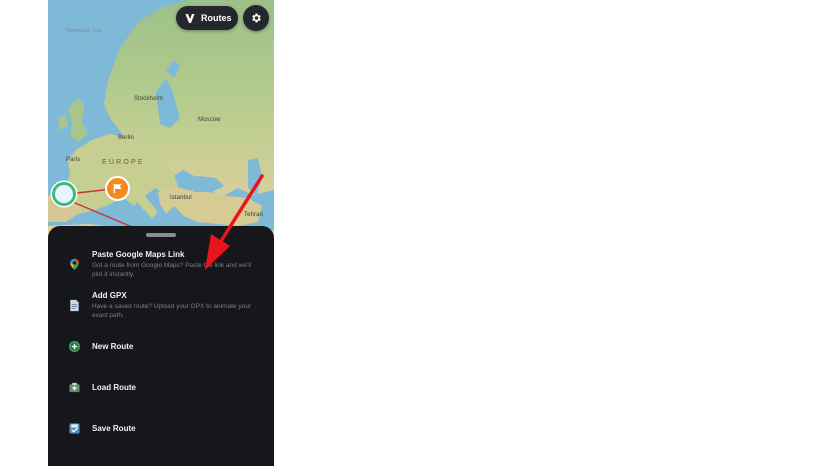 The height and width of the screenshot is (466, 828). Describe the element at coordinates (181, 198) in the screenshot. I see `map-label-istanbul: Istanbul` at that location.